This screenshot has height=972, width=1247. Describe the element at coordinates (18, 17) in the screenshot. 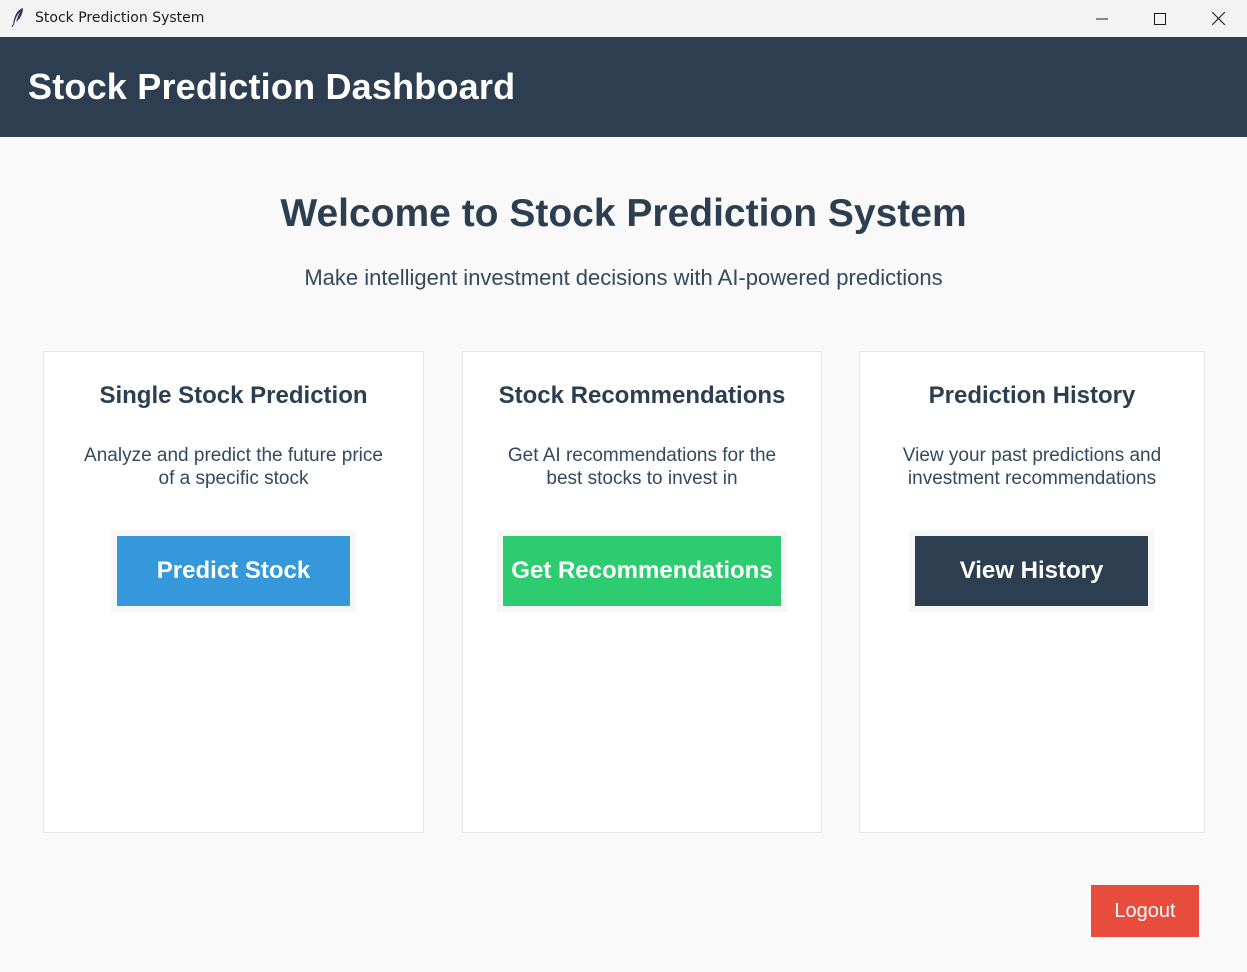

I see `feather-icon` at that location.